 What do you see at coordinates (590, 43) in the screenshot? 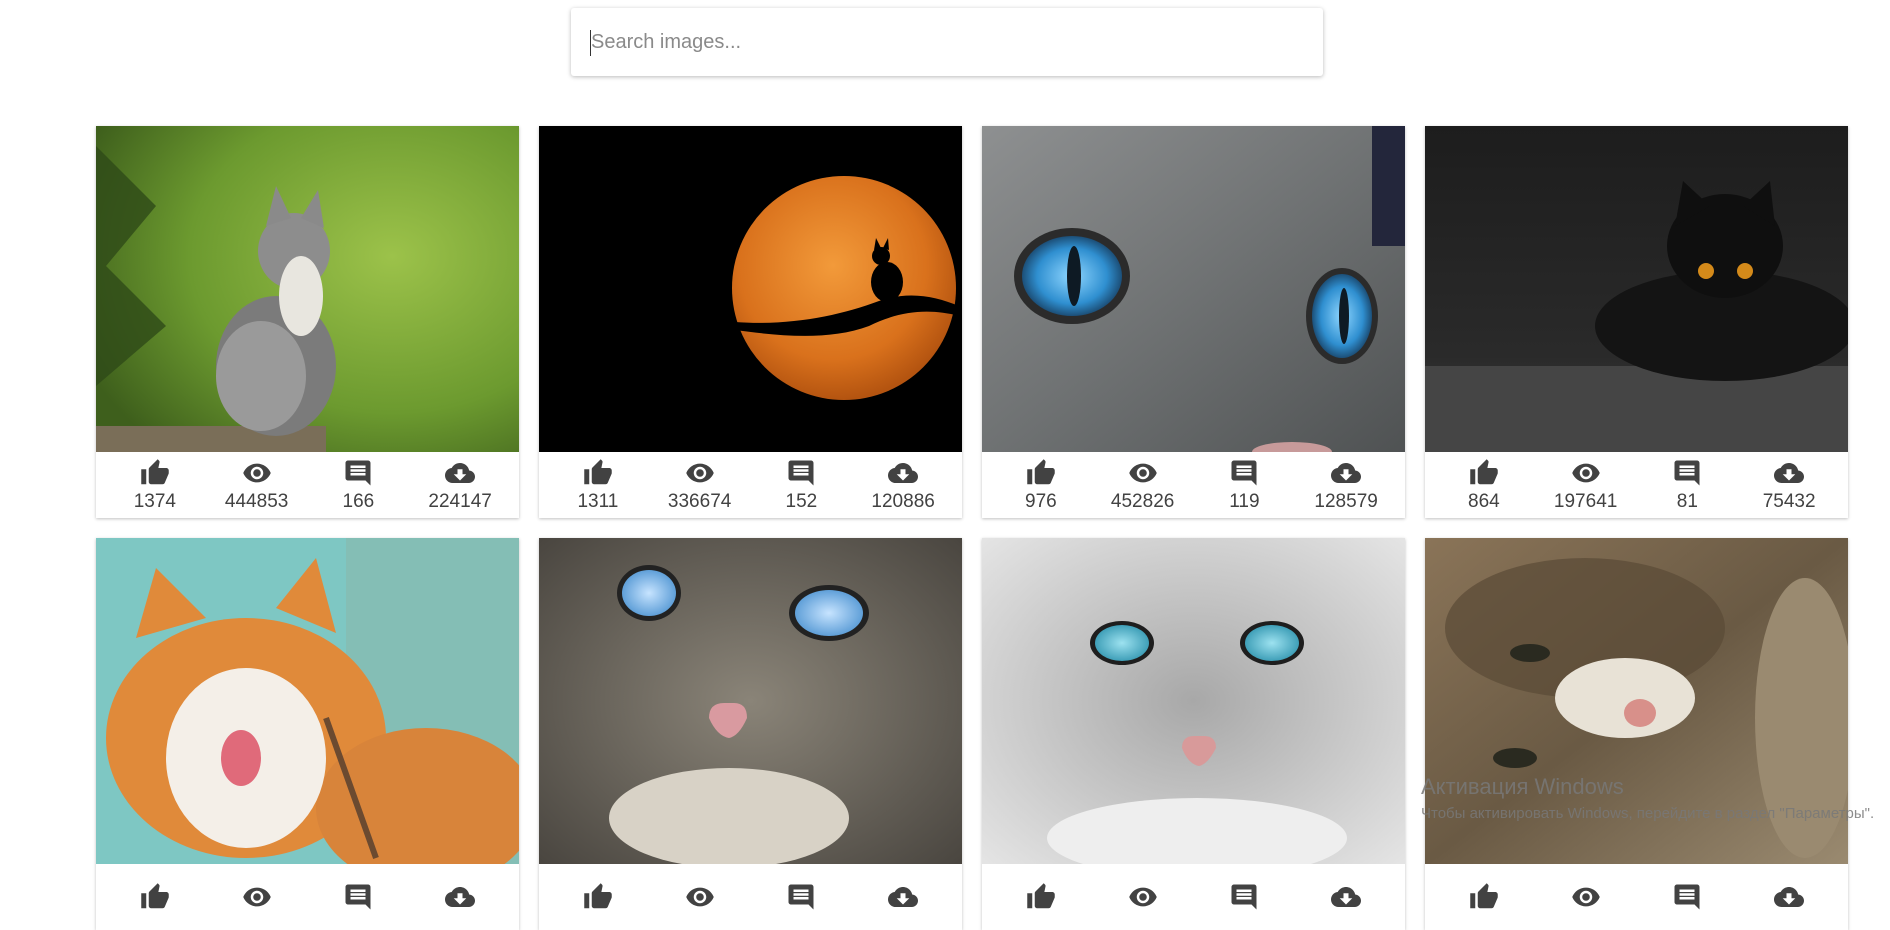
I see `text-caret` at bounding box center [590, 43].